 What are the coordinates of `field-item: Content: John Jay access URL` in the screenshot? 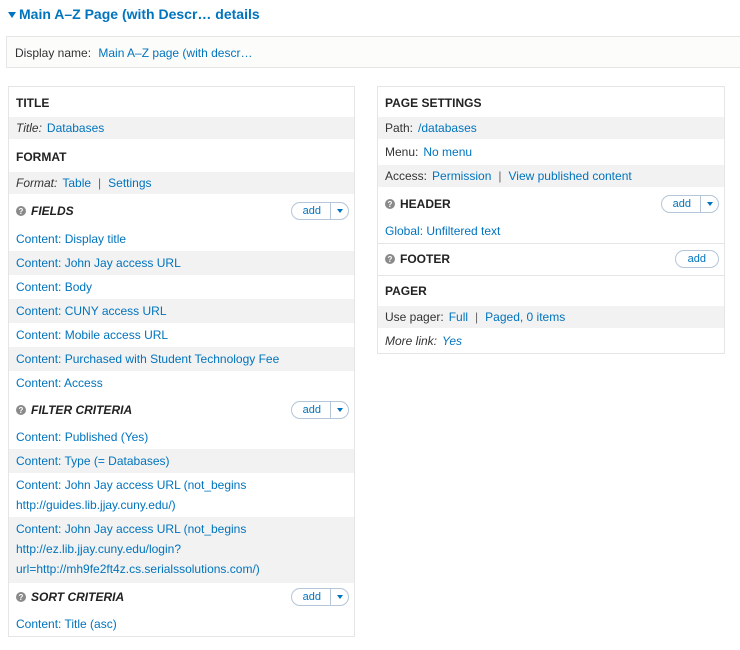 It's located at (181, 263).